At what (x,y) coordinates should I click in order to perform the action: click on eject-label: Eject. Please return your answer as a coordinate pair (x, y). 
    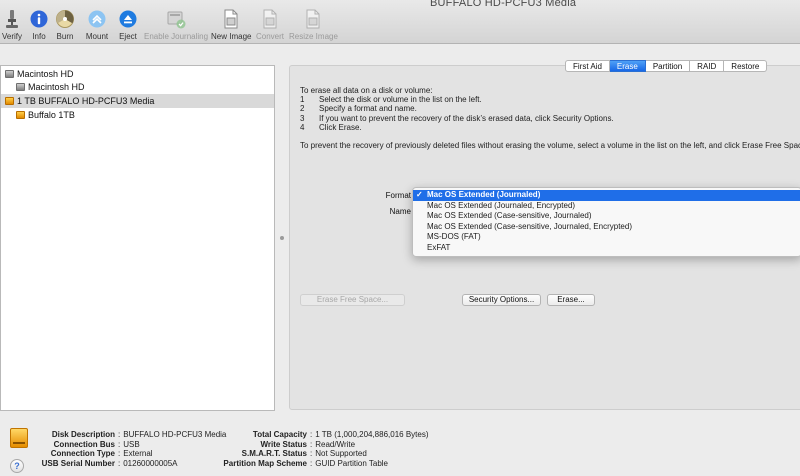
    Looking at the image, I should click on (128, 36).